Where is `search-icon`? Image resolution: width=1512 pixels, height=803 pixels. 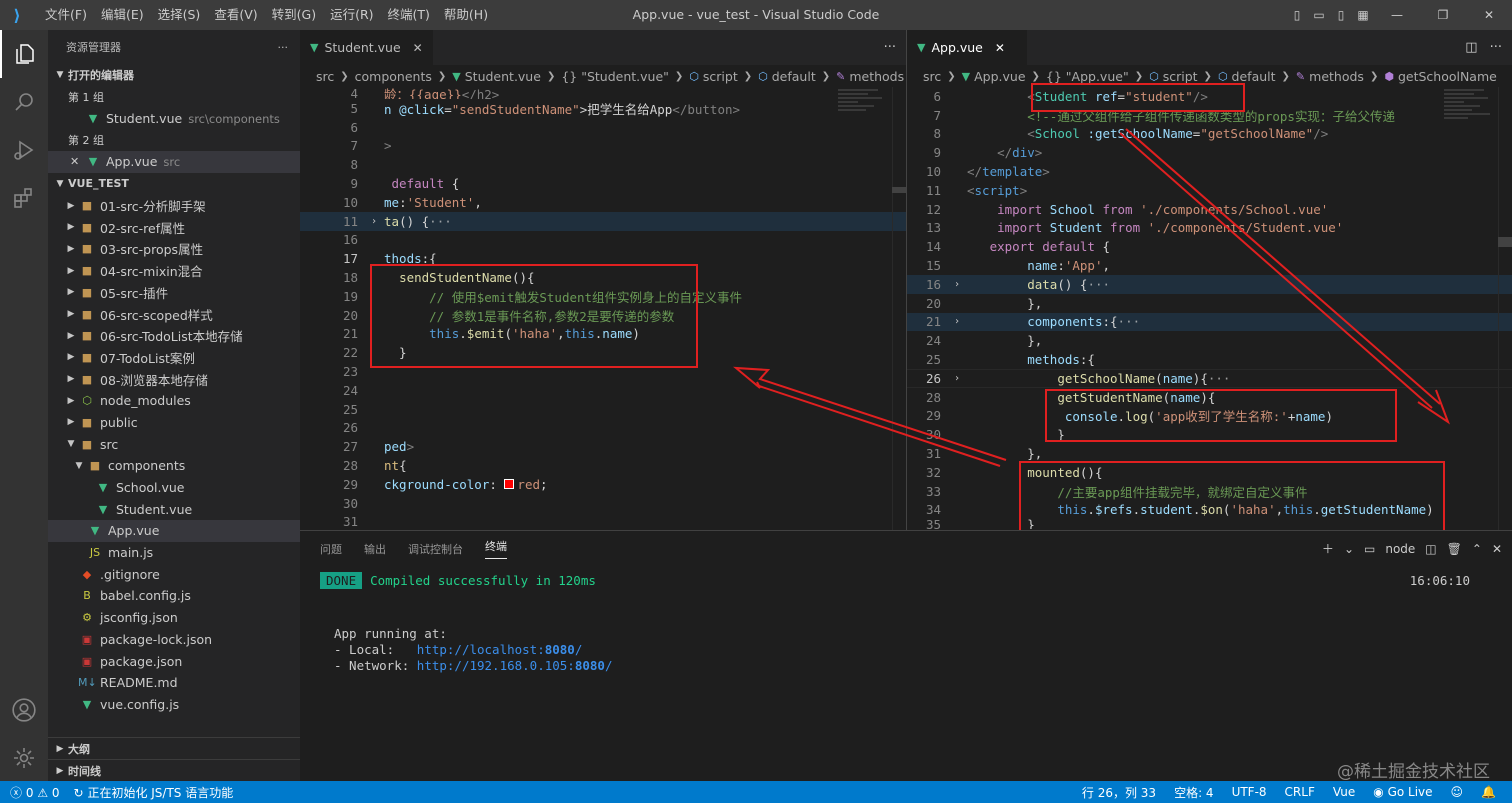 search-icon is located at coordinates (24, 102).